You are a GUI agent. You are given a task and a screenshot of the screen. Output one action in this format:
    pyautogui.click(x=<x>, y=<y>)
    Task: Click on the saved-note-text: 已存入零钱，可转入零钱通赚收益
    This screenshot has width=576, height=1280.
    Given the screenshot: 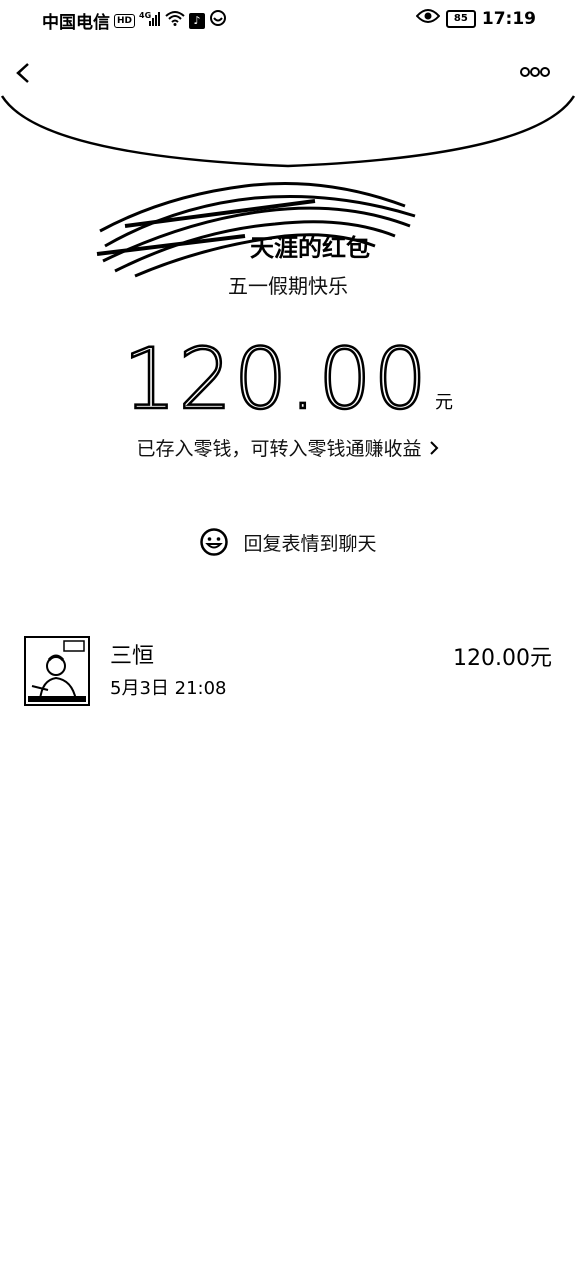 What is the action you would take?
    pyautogui.click(x=279, y=449)
    